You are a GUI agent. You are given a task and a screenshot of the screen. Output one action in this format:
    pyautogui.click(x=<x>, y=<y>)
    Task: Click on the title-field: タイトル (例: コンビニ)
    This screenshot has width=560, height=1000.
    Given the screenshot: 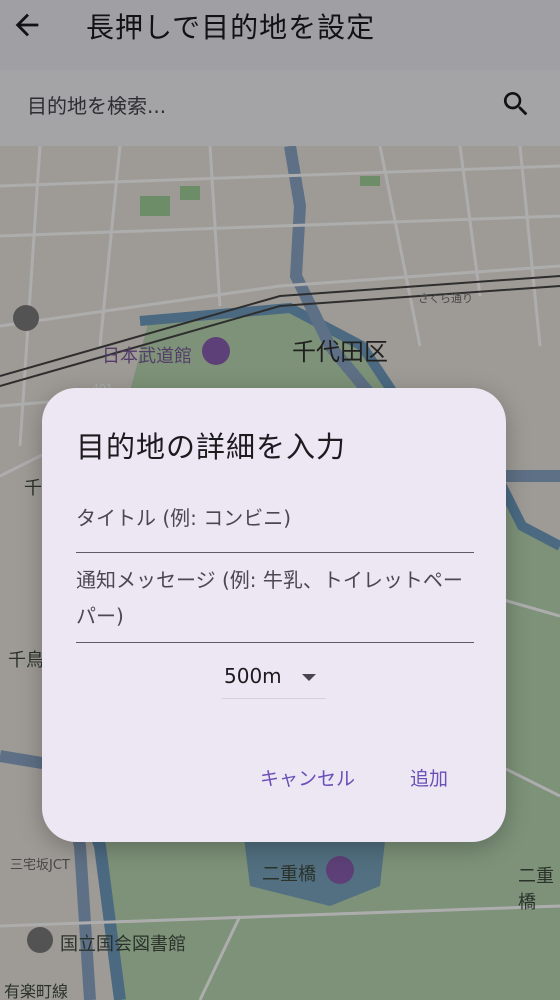 What is the action you would take?
    pyautogui.click(x=275, y=526)
    